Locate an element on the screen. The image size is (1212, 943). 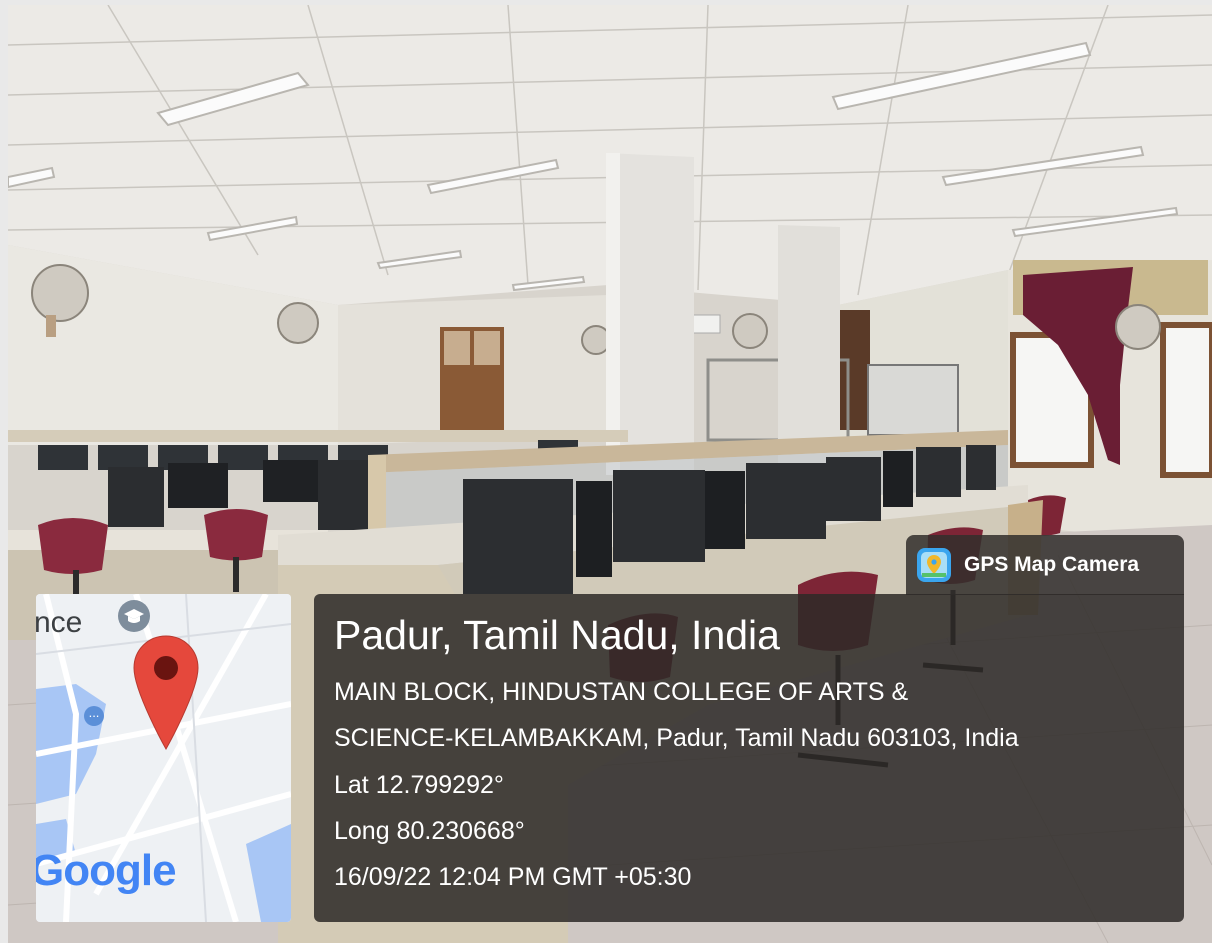
map-pin-camera-icon is located at coordinates (934, 565).